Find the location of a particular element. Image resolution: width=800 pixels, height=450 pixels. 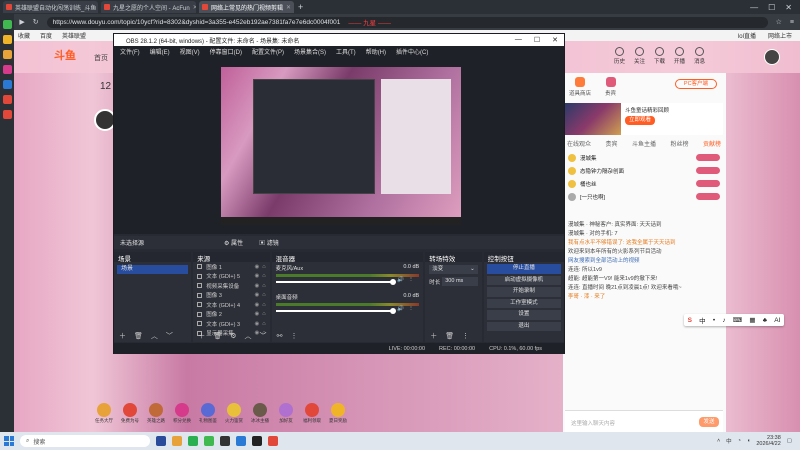

maximize-button: ☐ is located at coordinates (771, 7).